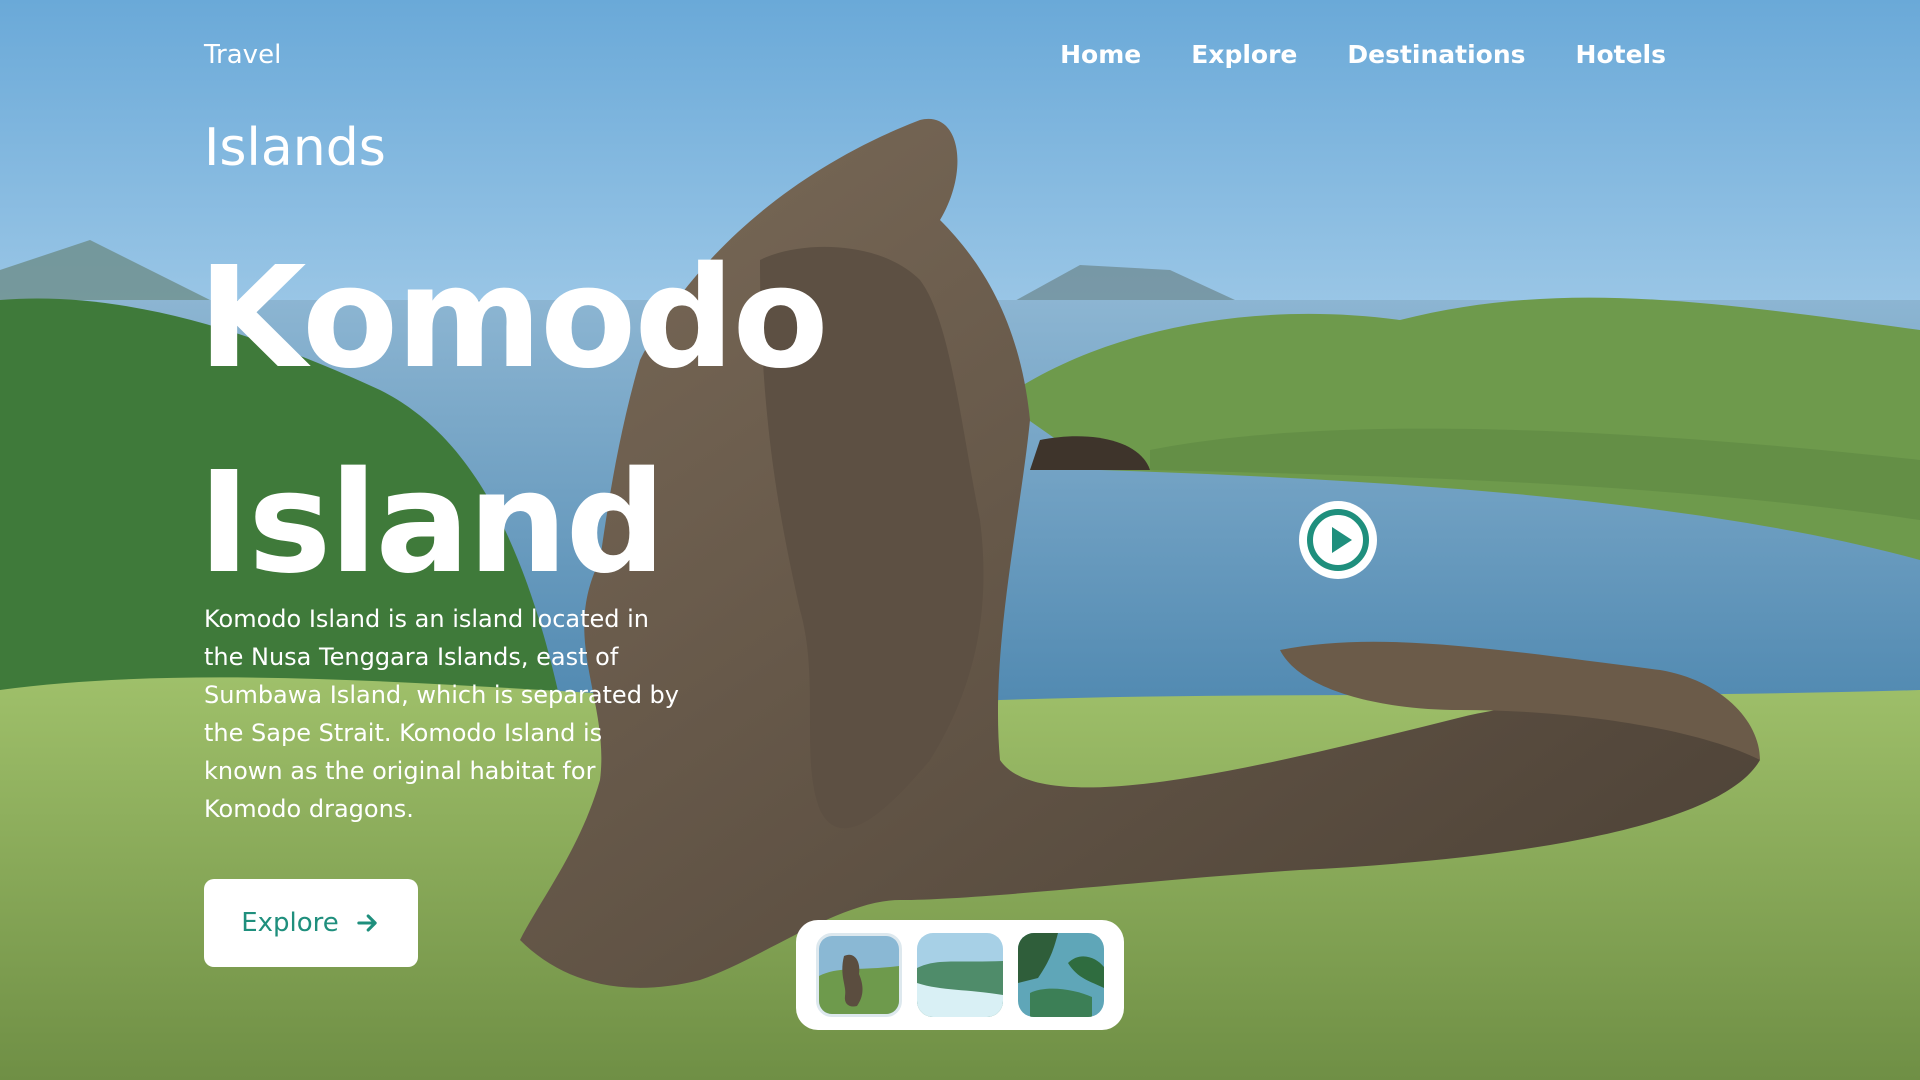 The image size is (1920, 1080). I want to click on arrow-right-icon, so click(367, 923).